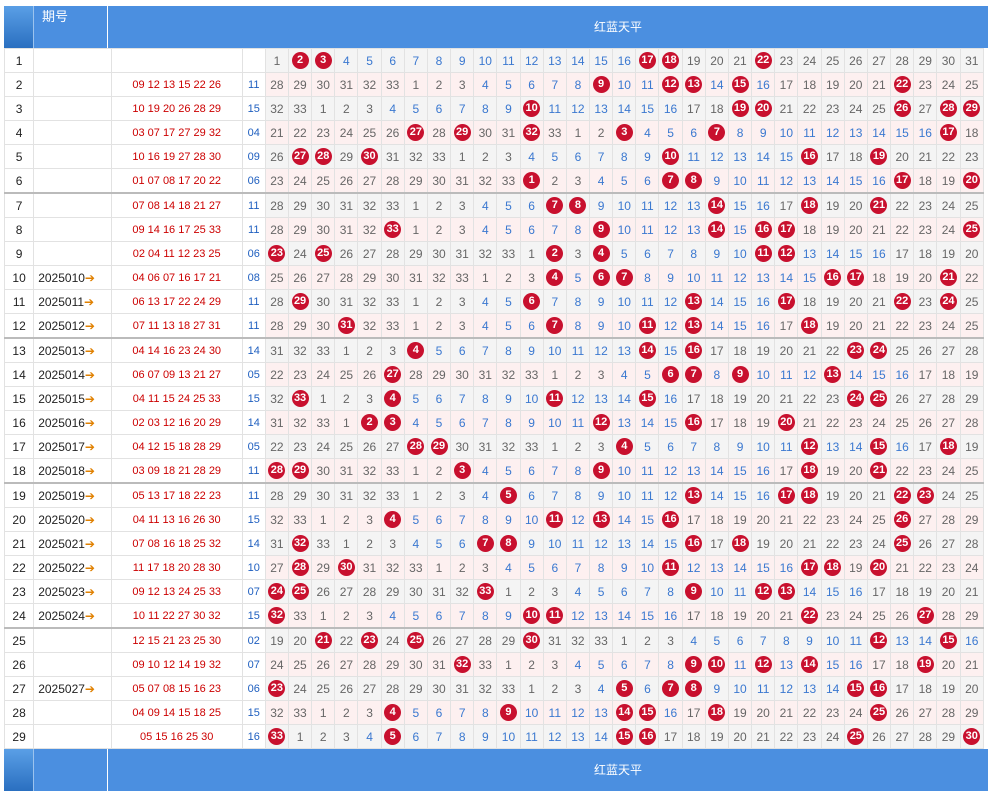 This screenshot has width=988, height=794. Describe the element at coordinates (578, 205) in the screenshot. I see `hit-ball: 8` at that location.